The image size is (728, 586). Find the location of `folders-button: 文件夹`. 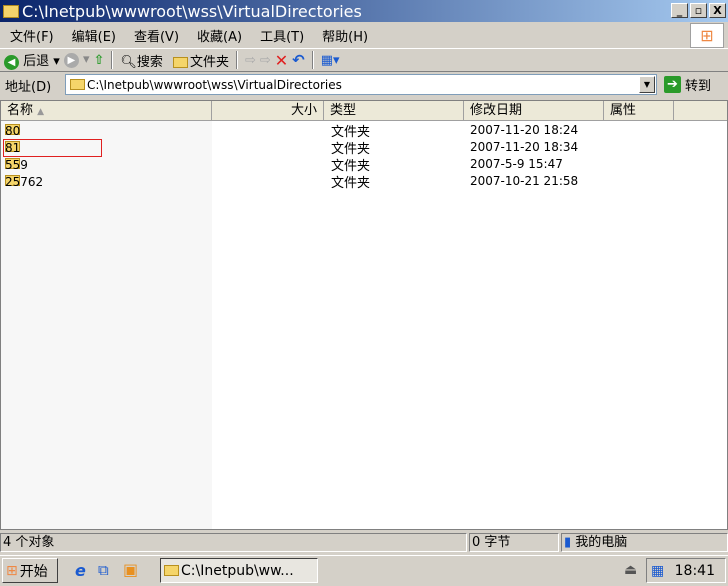

folders-button: 文件夹 is located at coordinates (200, 60).